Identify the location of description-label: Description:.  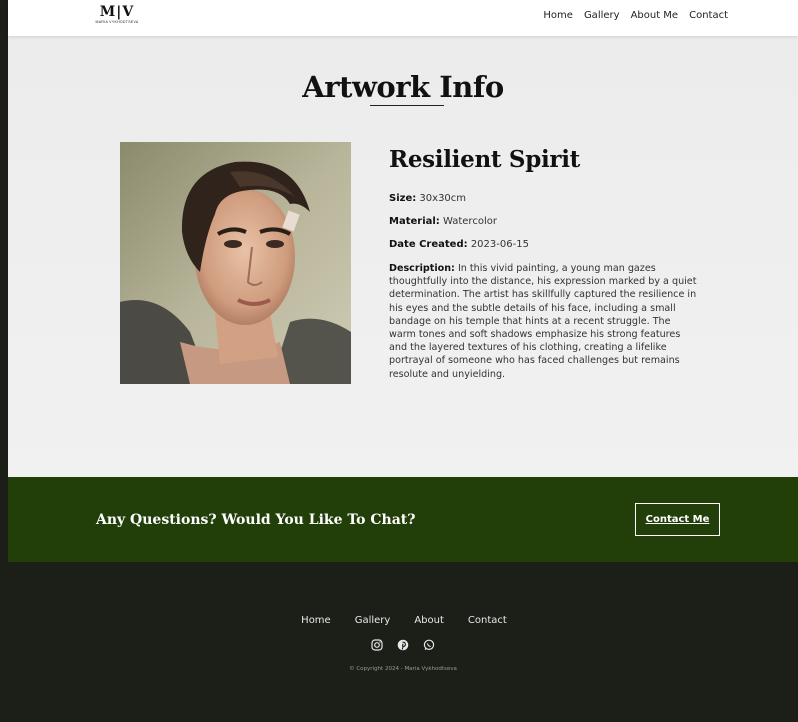
(422, 268).